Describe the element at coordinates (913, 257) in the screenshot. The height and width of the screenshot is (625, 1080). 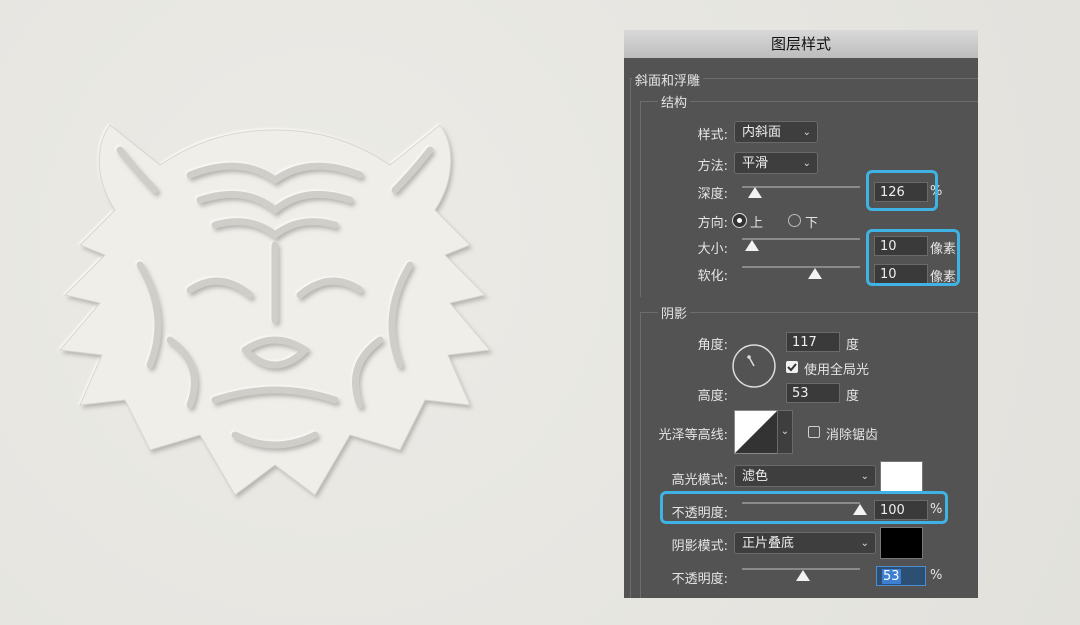
I see `size-soften-highlight-box` at that location.